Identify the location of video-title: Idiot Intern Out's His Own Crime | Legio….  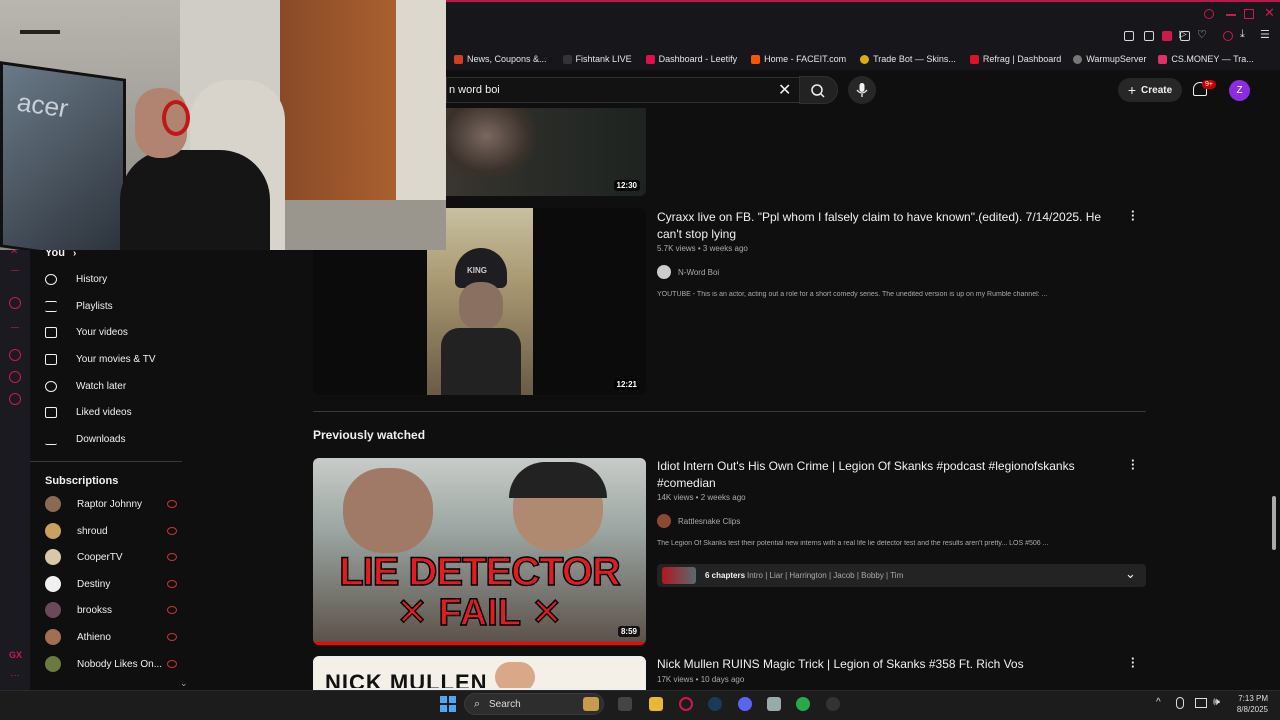
(882, 475).